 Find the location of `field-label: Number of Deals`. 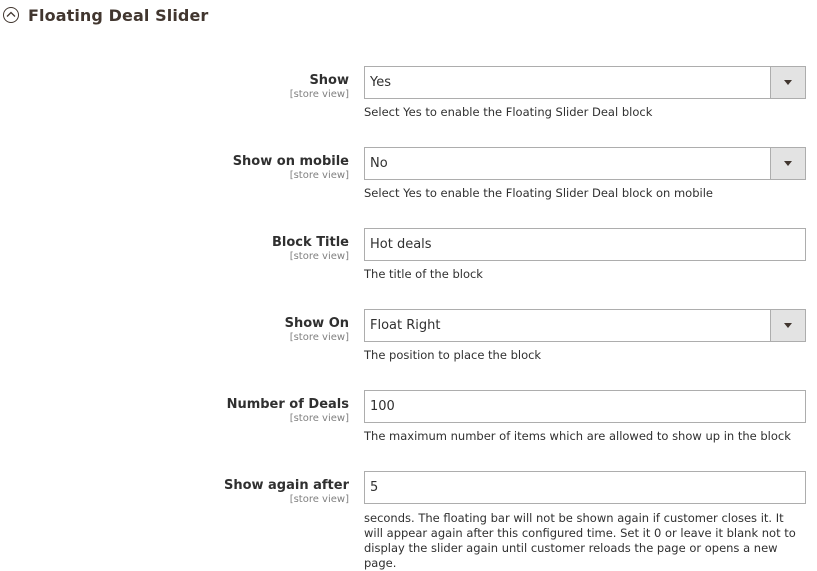

field-label: Number of Deals is located at coordinates (287, 404).